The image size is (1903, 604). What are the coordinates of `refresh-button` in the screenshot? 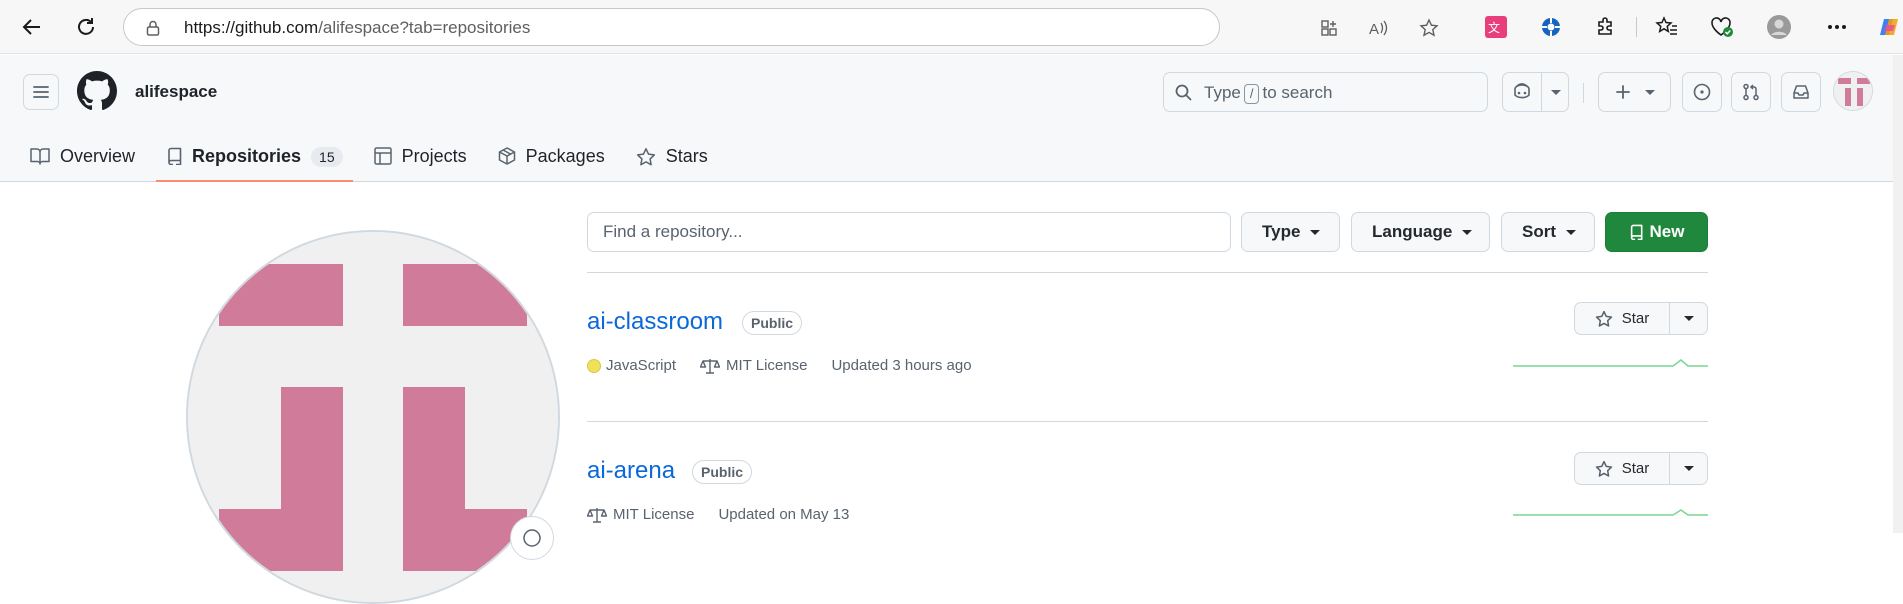 It's located at (86, 27).